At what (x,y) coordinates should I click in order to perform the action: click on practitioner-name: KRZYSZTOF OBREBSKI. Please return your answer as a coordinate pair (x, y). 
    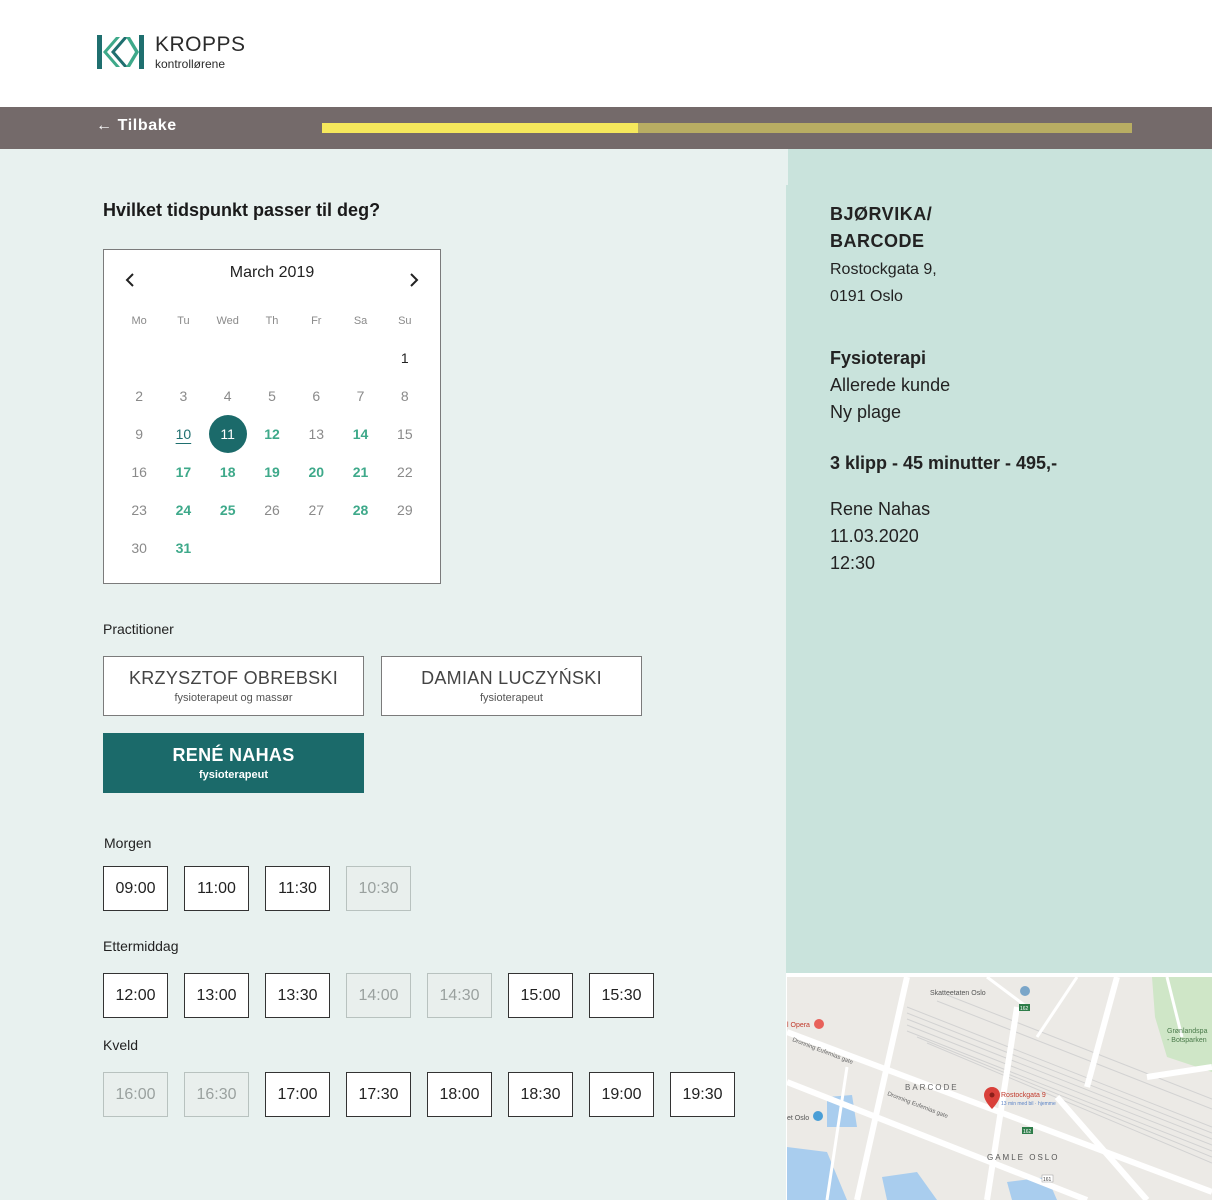
    Looking at the image, I should click on (233, 678).